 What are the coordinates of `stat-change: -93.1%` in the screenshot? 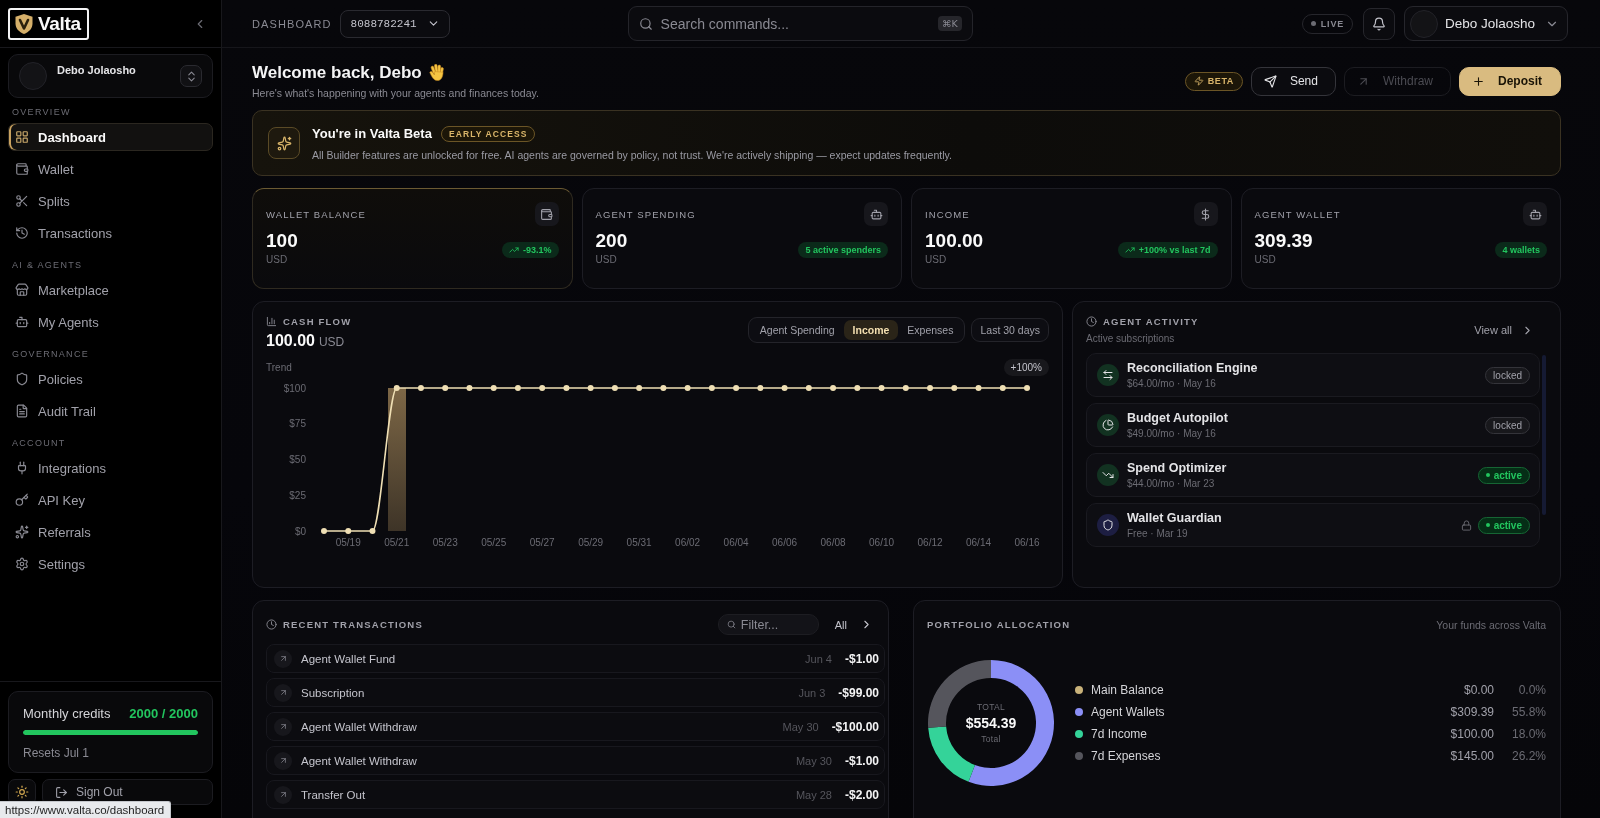 It's located at (537, 250).